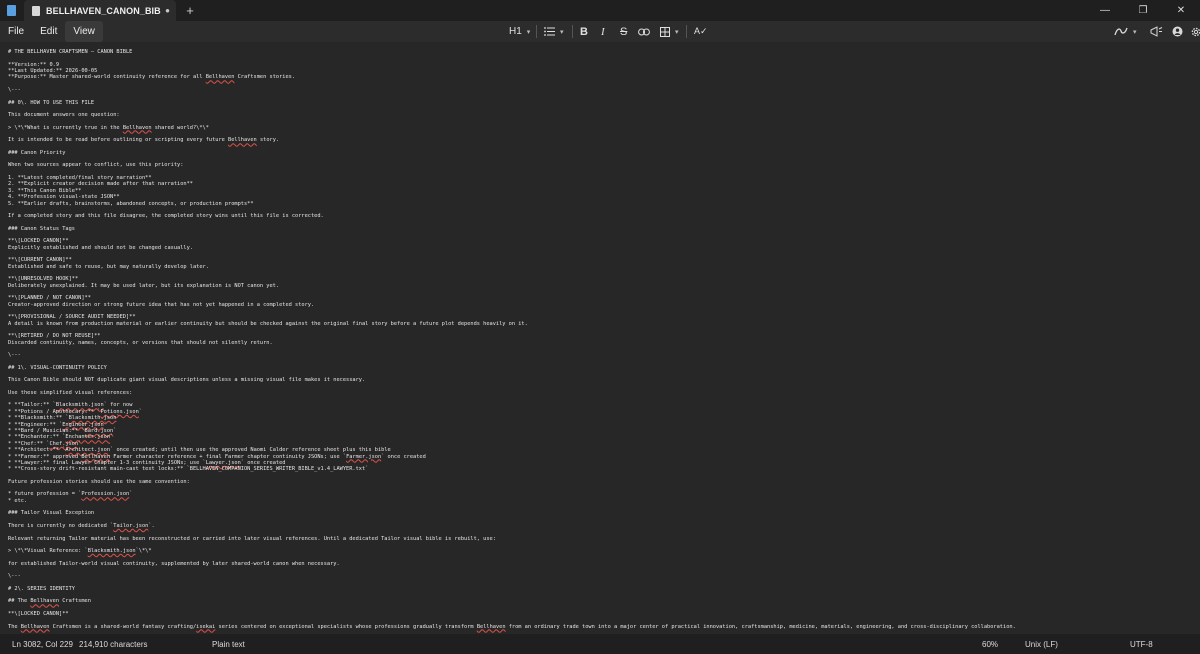 Image resolution: width=1200 pixels, height=654 pixels. I want to click on link-icon, so click(644, 31).